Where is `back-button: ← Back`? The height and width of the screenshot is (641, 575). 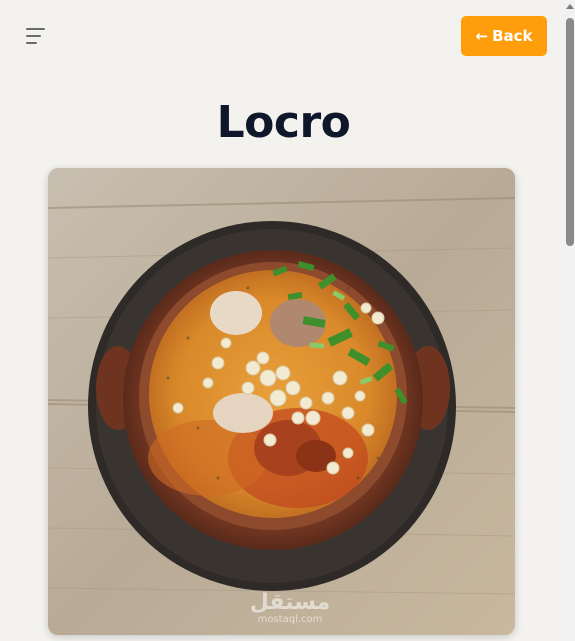 back-button: ← Back is located at coordinates (504, 36).